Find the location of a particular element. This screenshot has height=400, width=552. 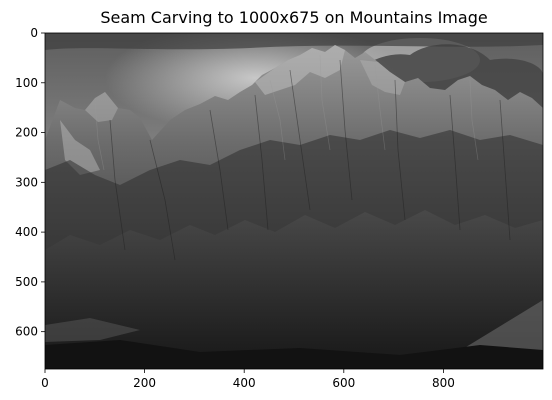

x-tick-label: 0 is located at coordinates (45, 383).